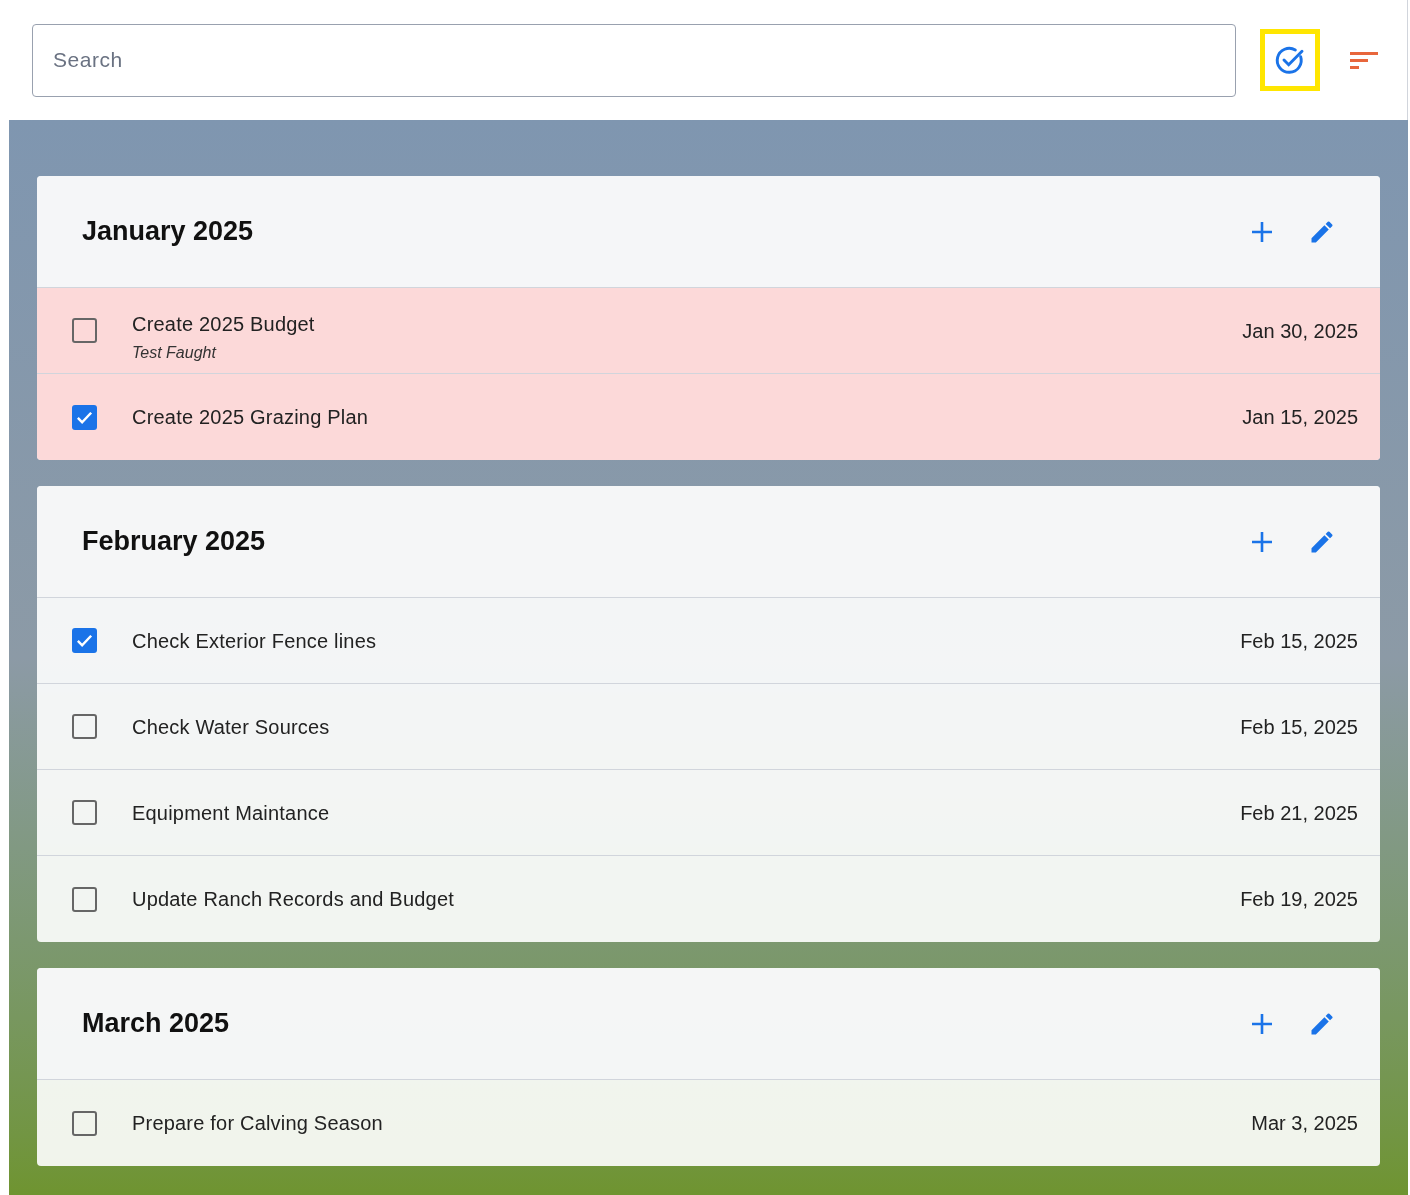 The height and width of the screenshot is (1195, 1410). What do you see at coordinates (708, 899) in the screenshot?
I see `task-row: Update Ranch Records and Budget Feb 19, 2025` at bounding box center [708, 899].